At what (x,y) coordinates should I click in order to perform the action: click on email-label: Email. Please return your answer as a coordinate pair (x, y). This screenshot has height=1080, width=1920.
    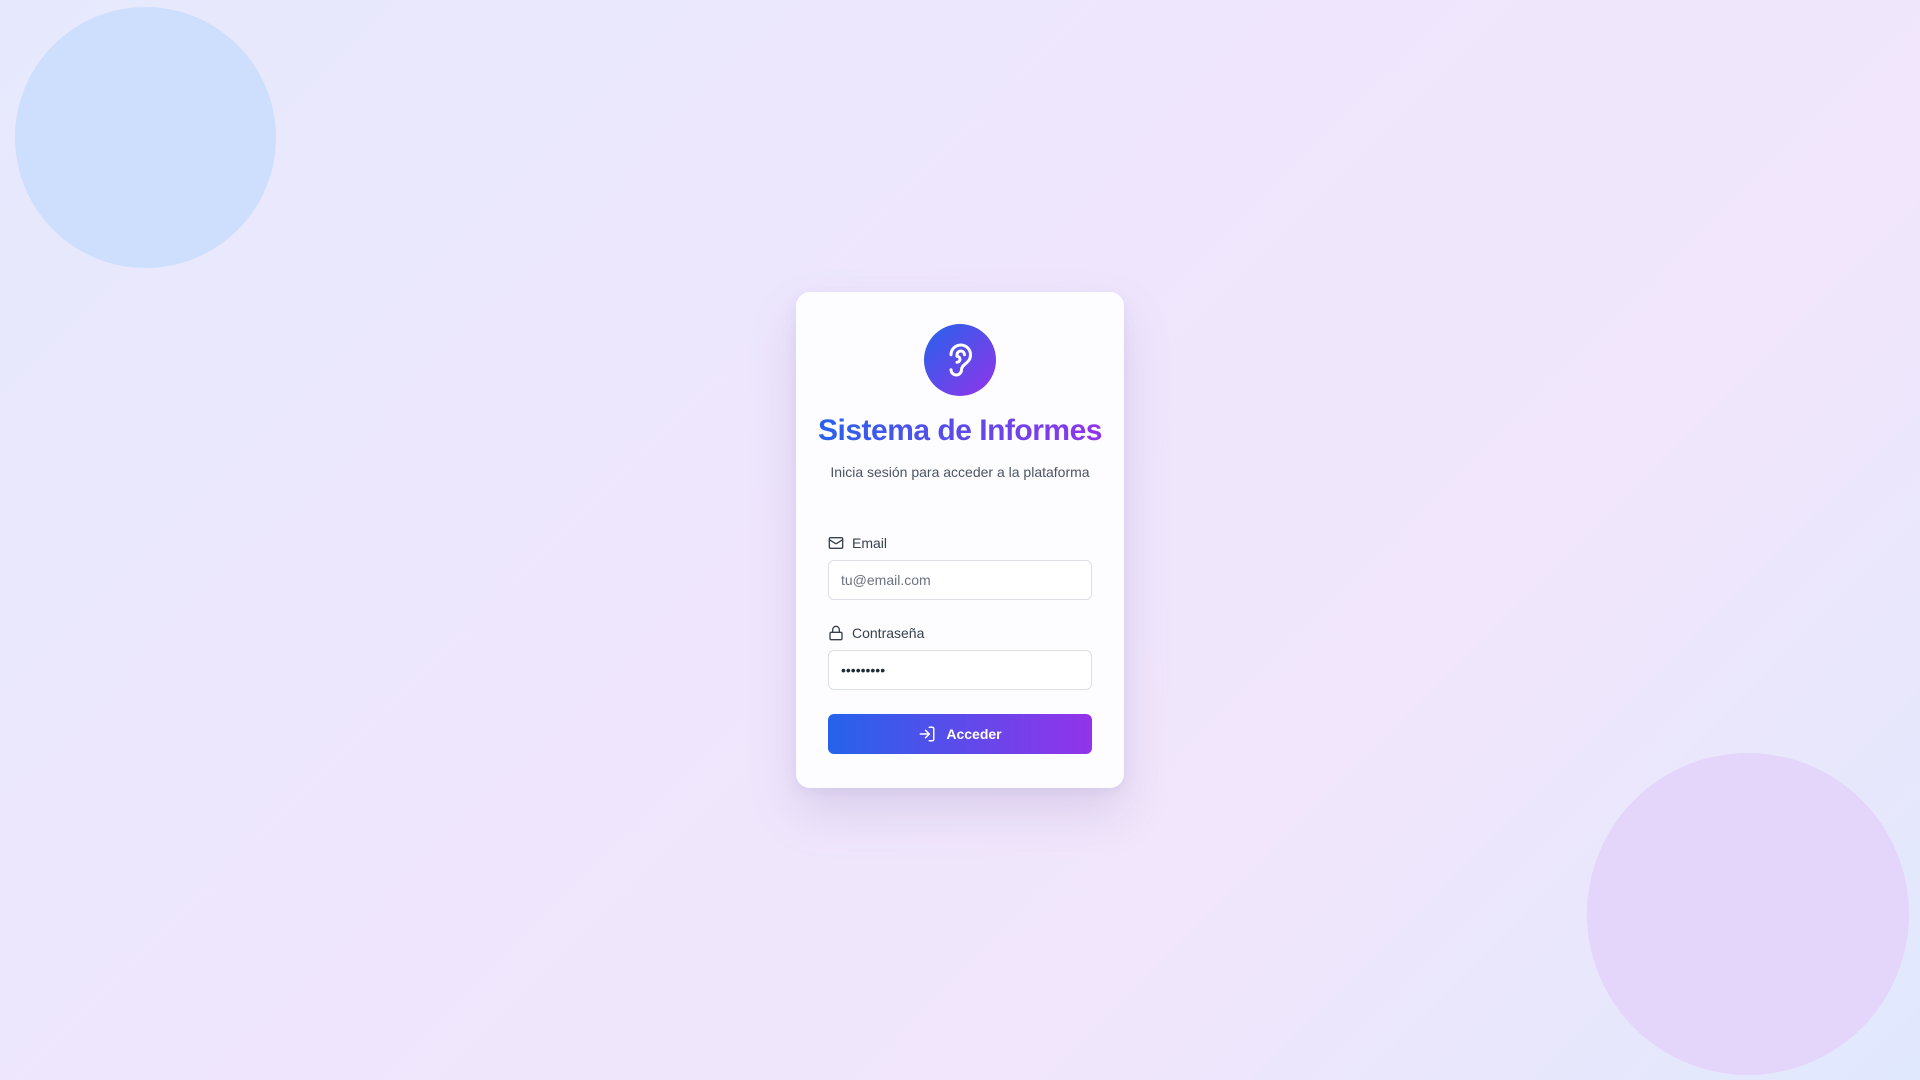
    Looking at the image, I should click on (960, 543).